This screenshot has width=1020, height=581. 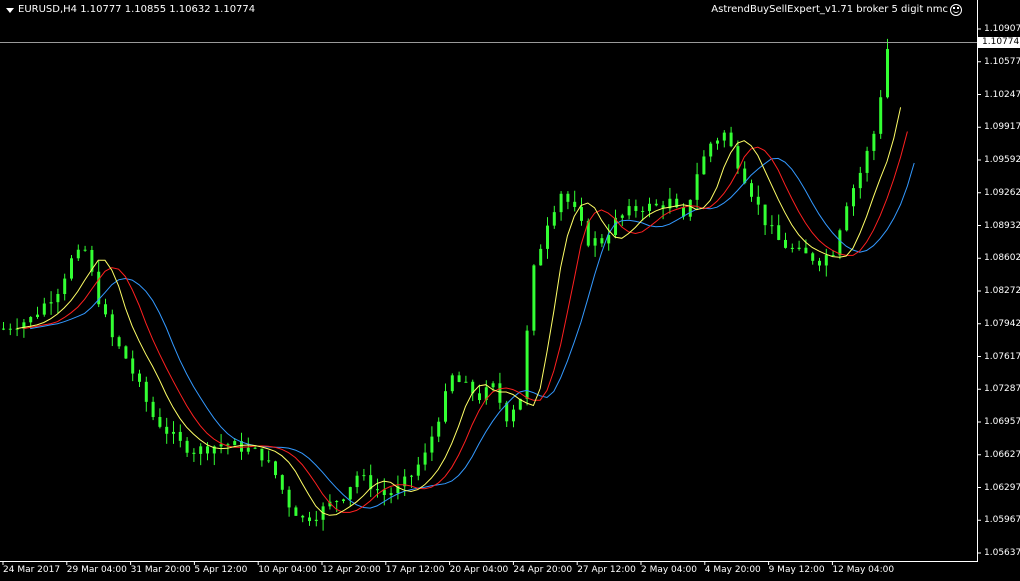 What do you see at coordinates (796, 570) in the screenshot?
I see `time-tick-label: 9 May 12:00` at bounding box center [796, 570].